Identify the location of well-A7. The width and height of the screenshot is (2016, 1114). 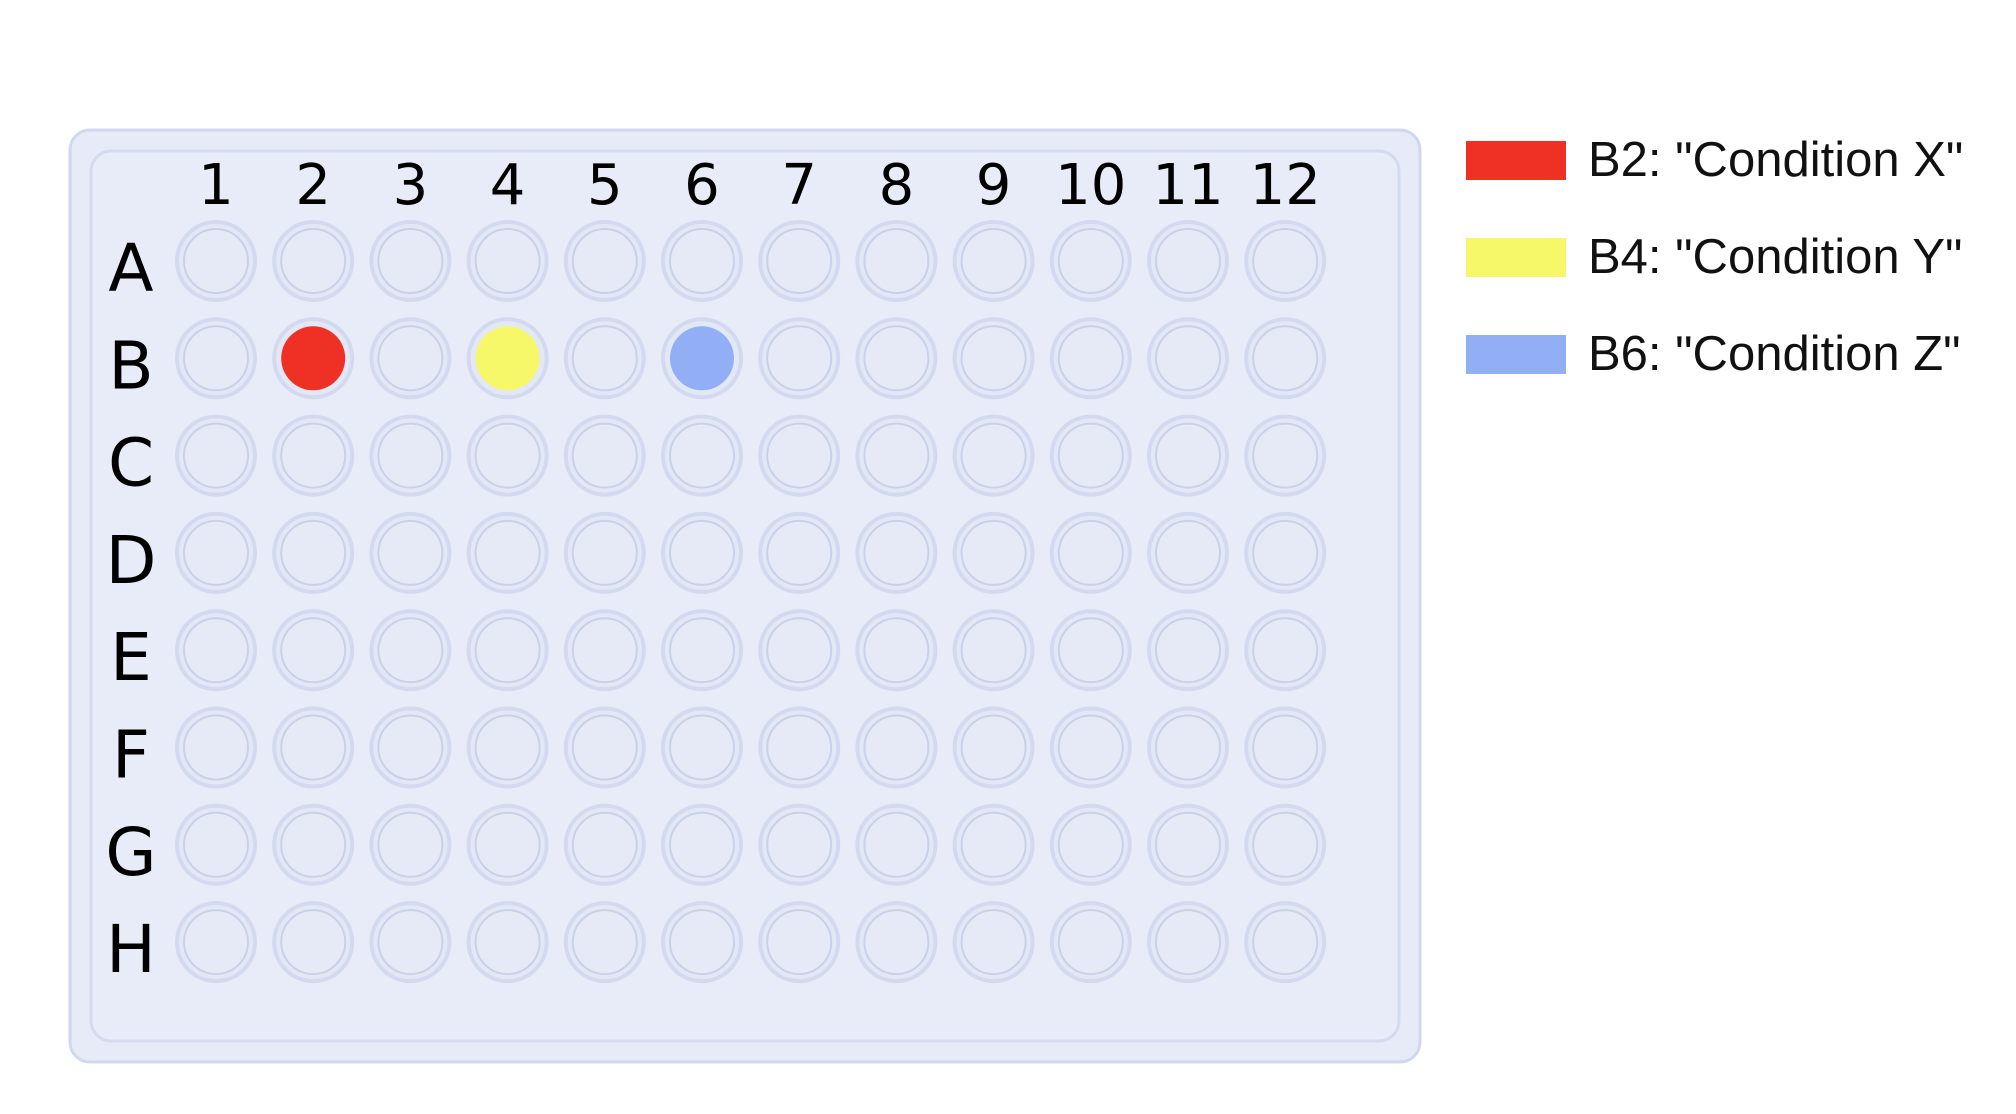
(799, 261).